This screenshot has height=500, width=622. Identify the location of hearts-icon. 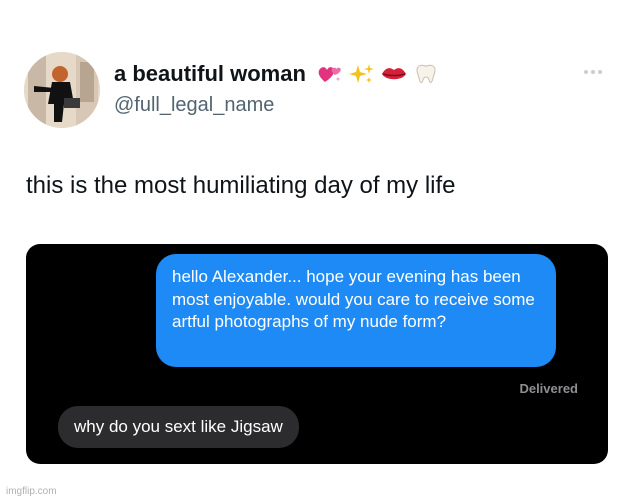
(329, 74).